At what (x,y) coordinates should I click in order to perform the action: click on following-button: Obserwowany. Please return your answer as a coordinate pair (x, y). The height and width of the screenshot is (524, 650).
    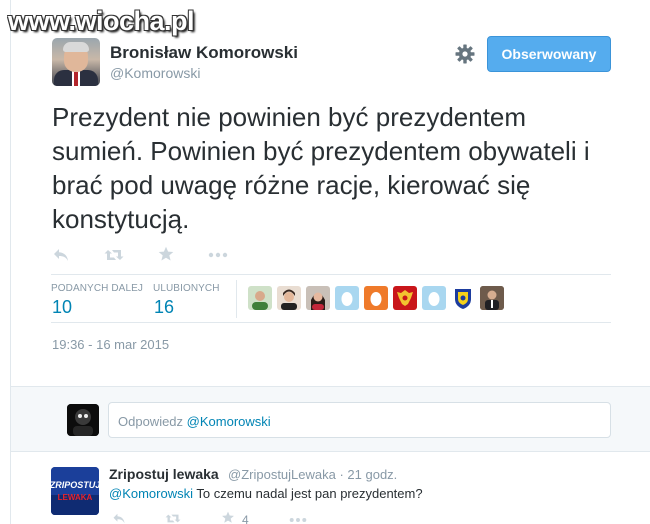
    Looking at the image, I should click on (549, 54).